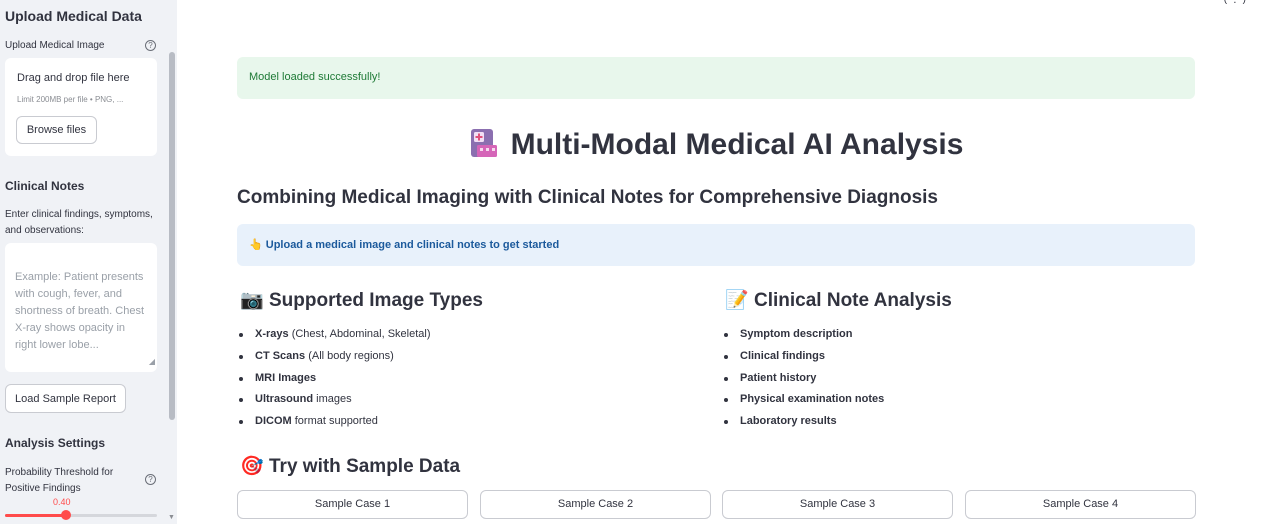 The height and width of the screenshot is (524, 1264). Describe the element at coordinates (73, 78) in the screenshot. I see `dropzone-title: Drag and drop file here` at that location.